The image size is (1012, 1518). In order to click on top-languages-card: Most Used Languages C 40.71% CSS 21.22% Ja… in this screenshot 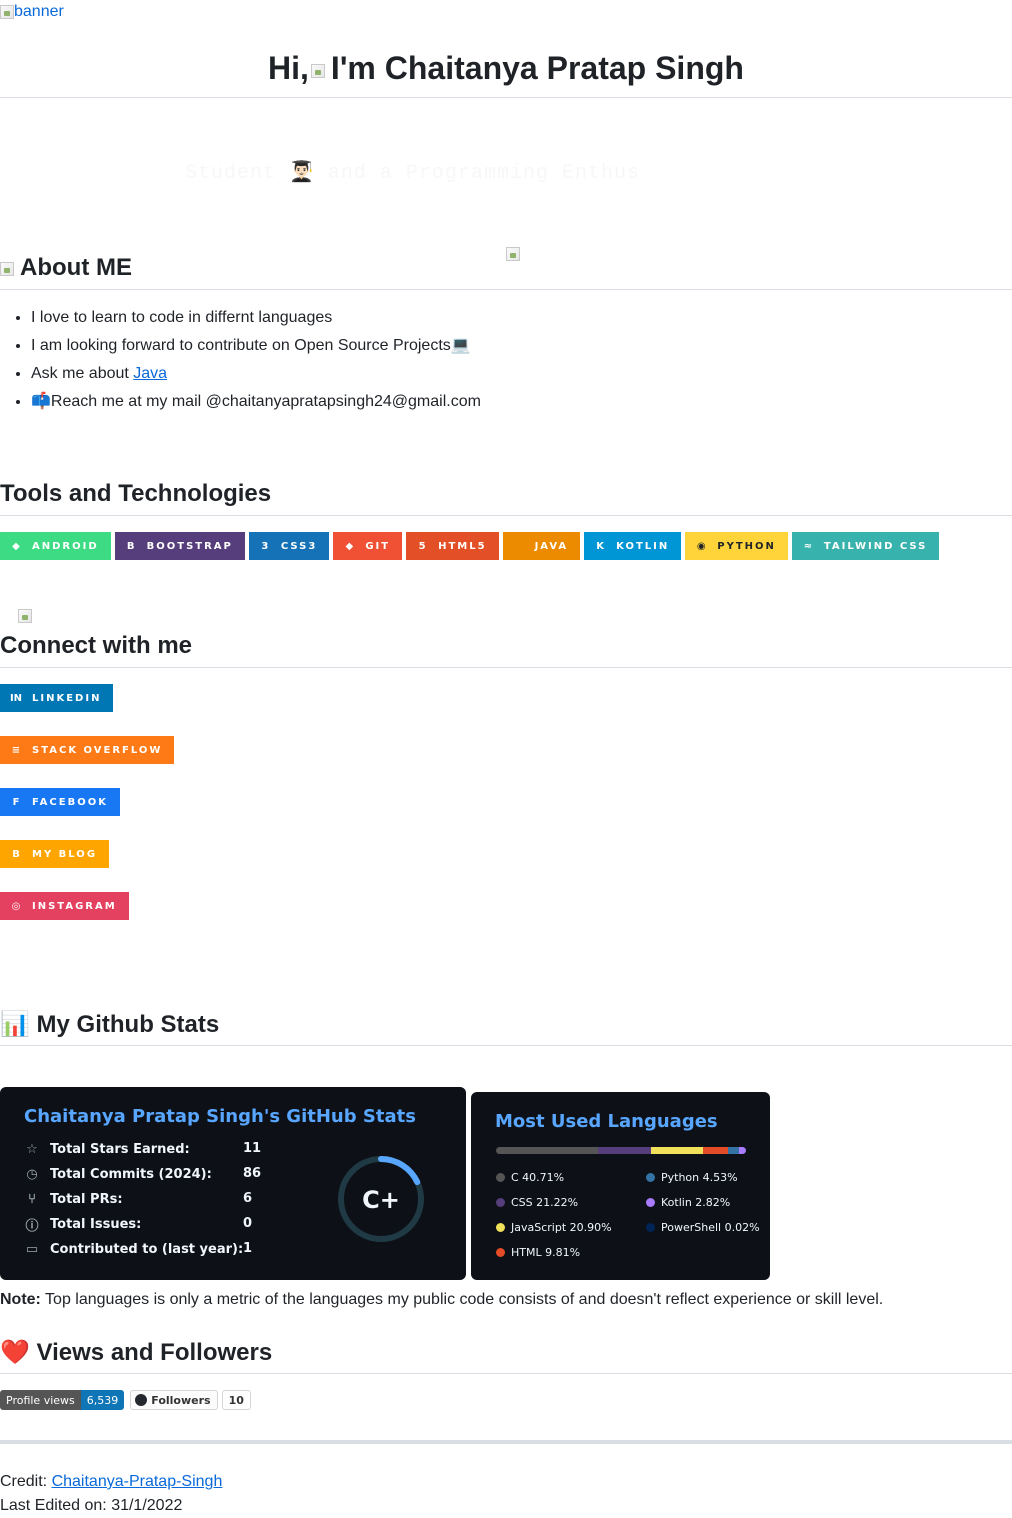, I will do `click(620, 1186)`.